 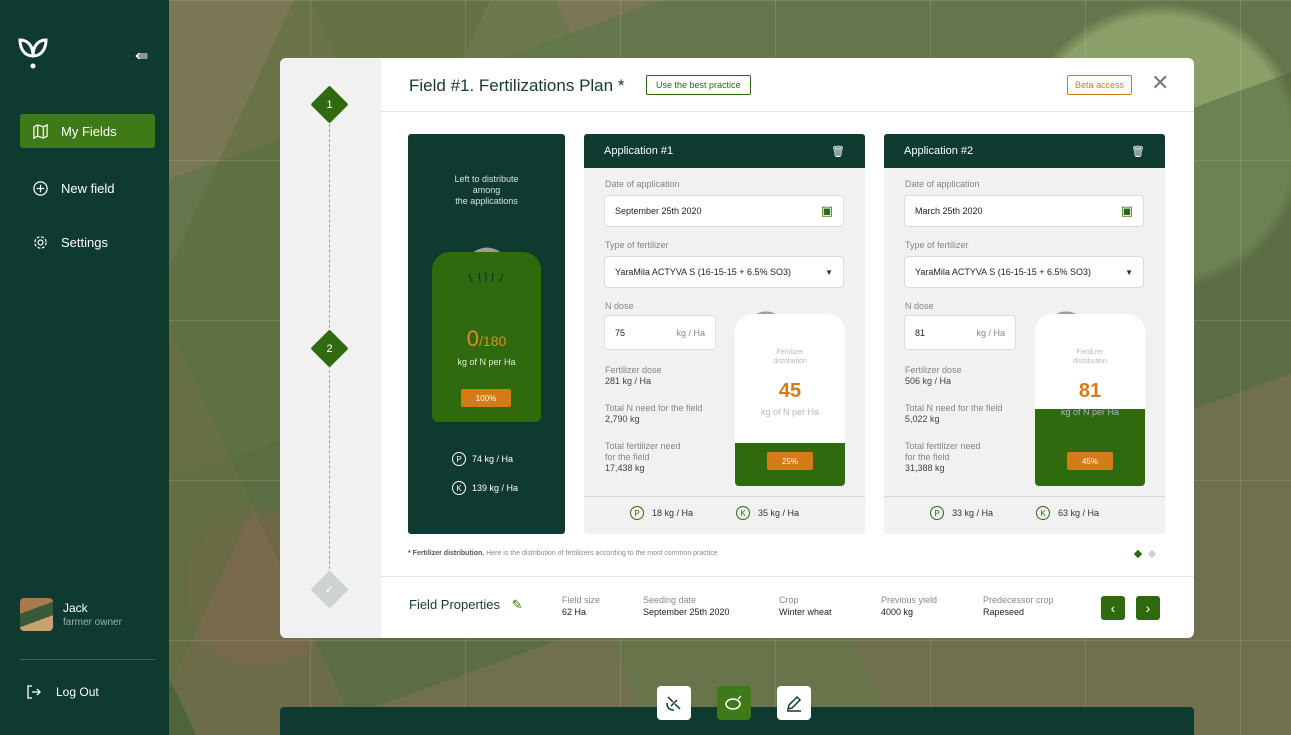 I want to click on stepper: 1 2 ✓, so click(x=330, y=348).